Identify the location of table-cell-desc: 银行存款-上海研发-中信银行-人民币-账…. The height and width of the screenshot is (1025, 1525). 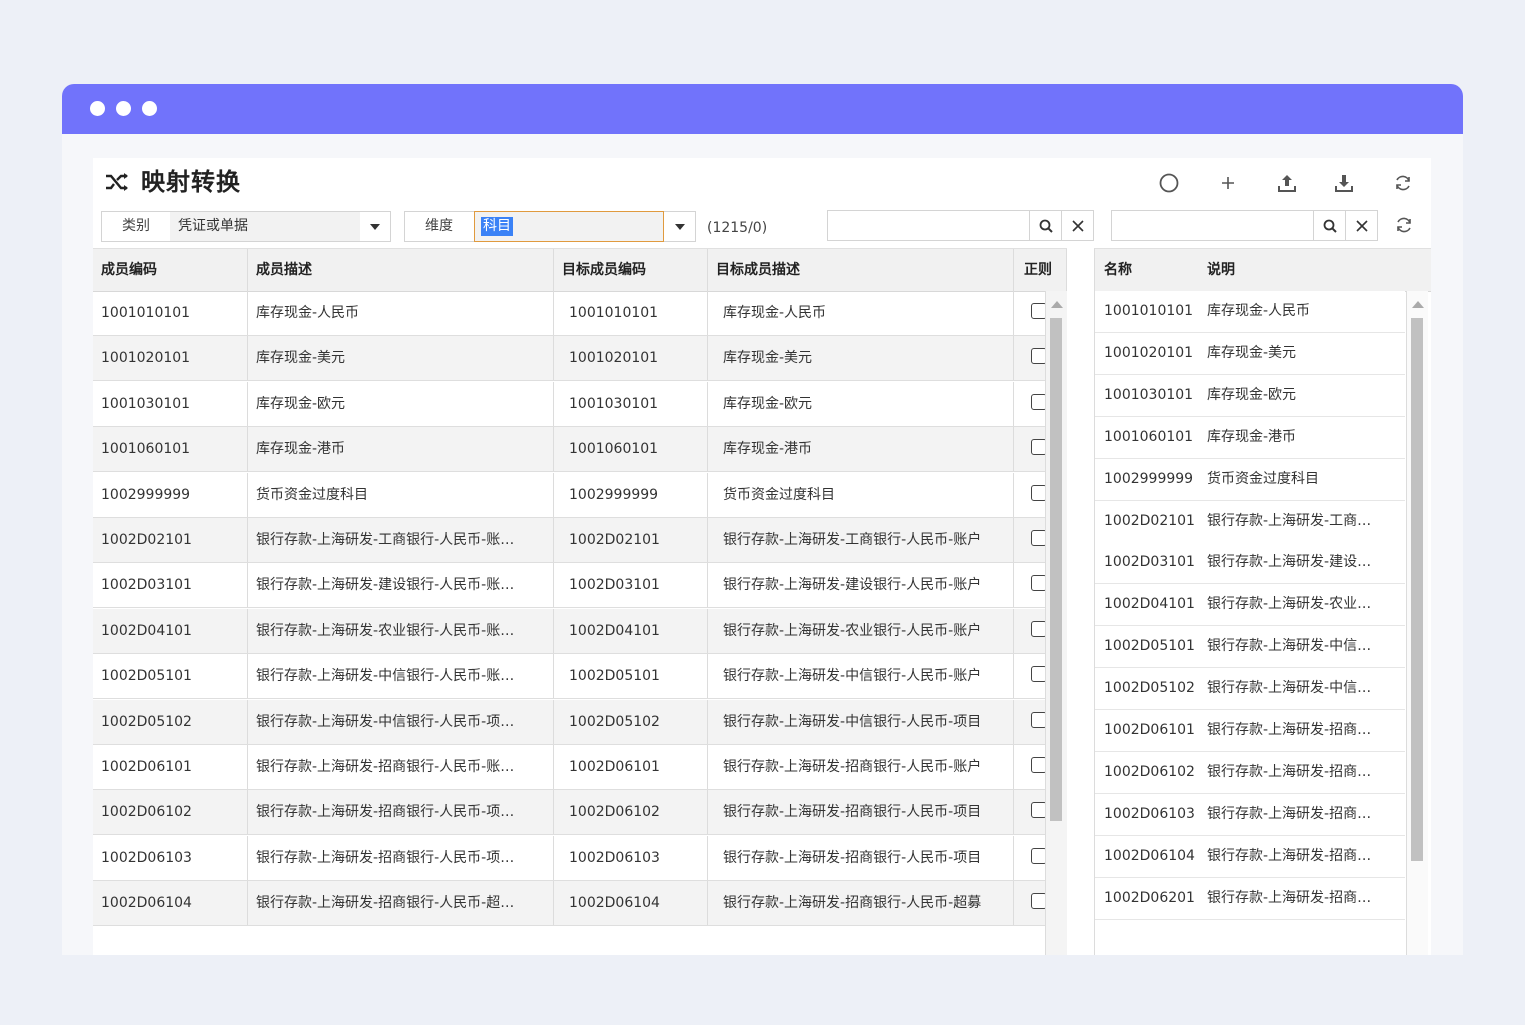
(401, 676).